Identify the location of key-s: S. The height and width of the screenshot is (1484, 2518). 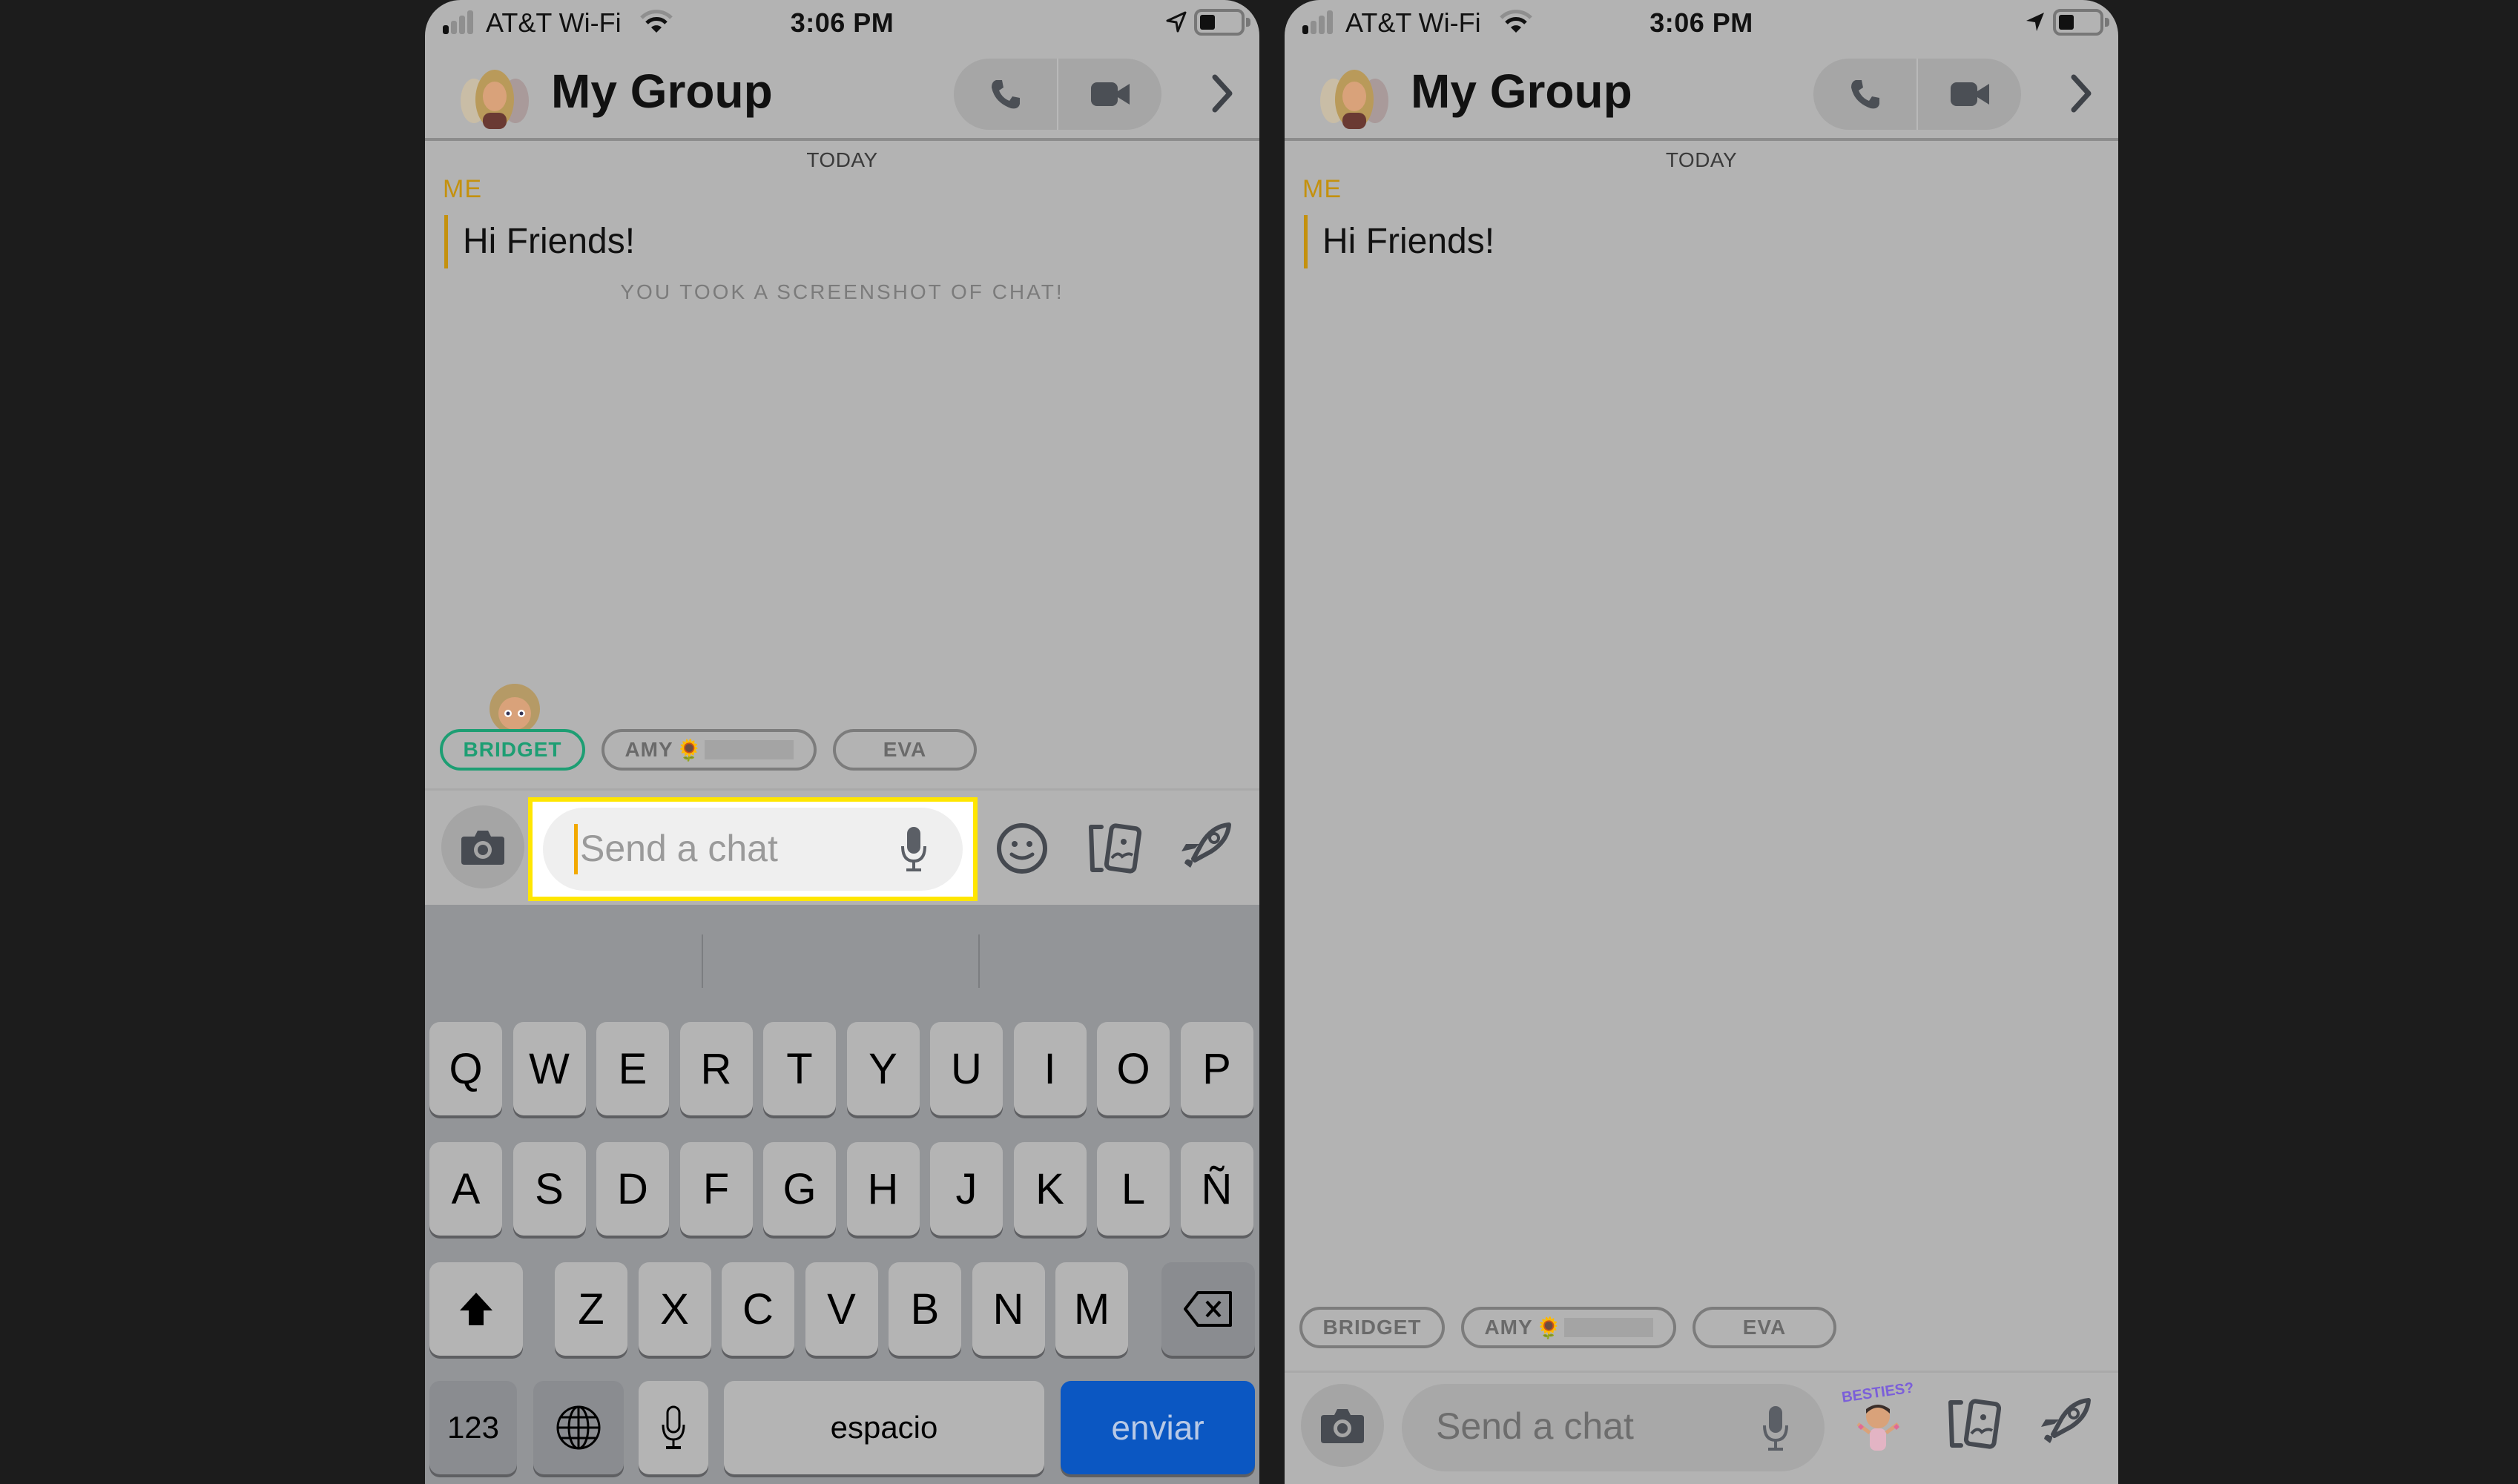
(550, 1189).